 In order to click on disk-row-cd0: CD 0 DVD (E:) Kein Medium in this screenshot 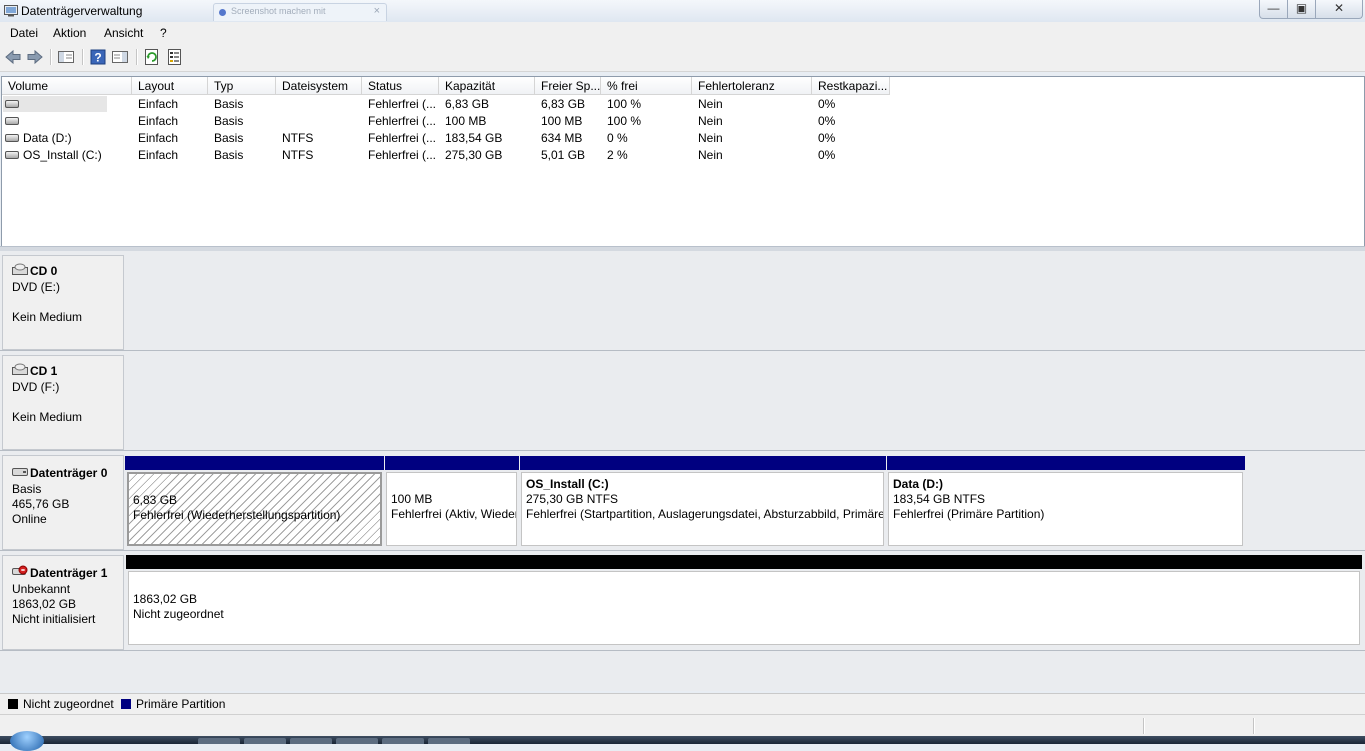, I will do `click(682, 300)`.